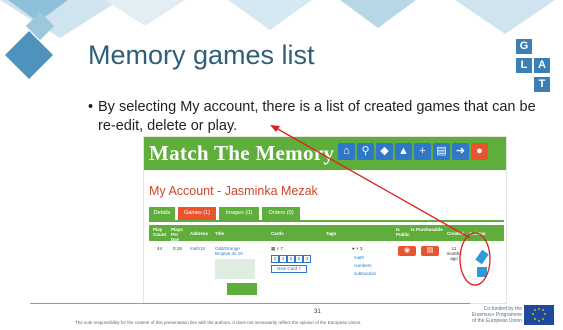  What do you see at coordinates (496, 321) in the screenshot?
I see `eu-funding-line-3: of the European Union` at bounding box center [496, 321].